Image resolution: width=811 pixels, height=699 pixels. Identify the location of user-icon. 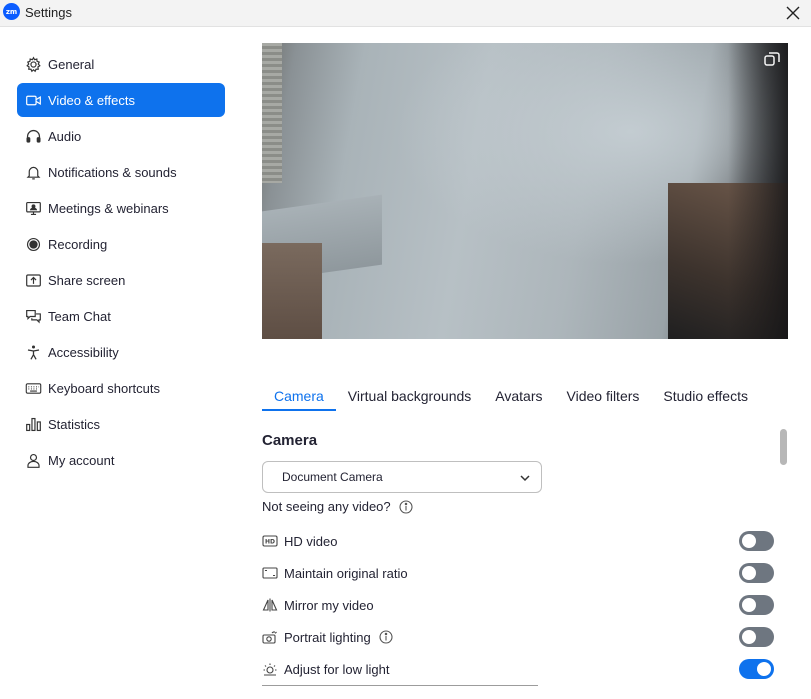
(33, 460).